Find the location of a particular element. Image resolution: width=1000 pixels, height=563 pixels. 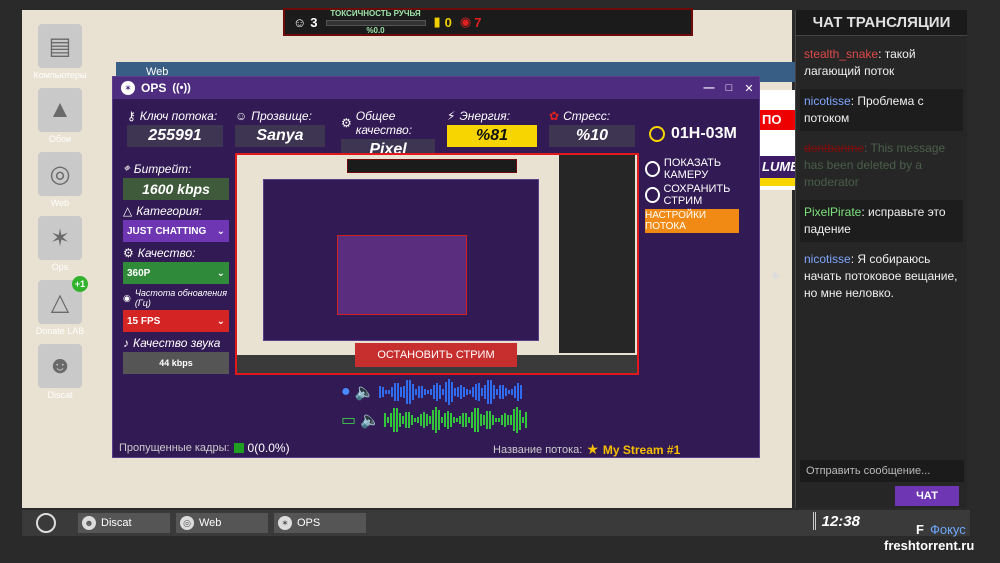

fps-label: Частота обновления (Гц) is located at coordinates (180, 298).